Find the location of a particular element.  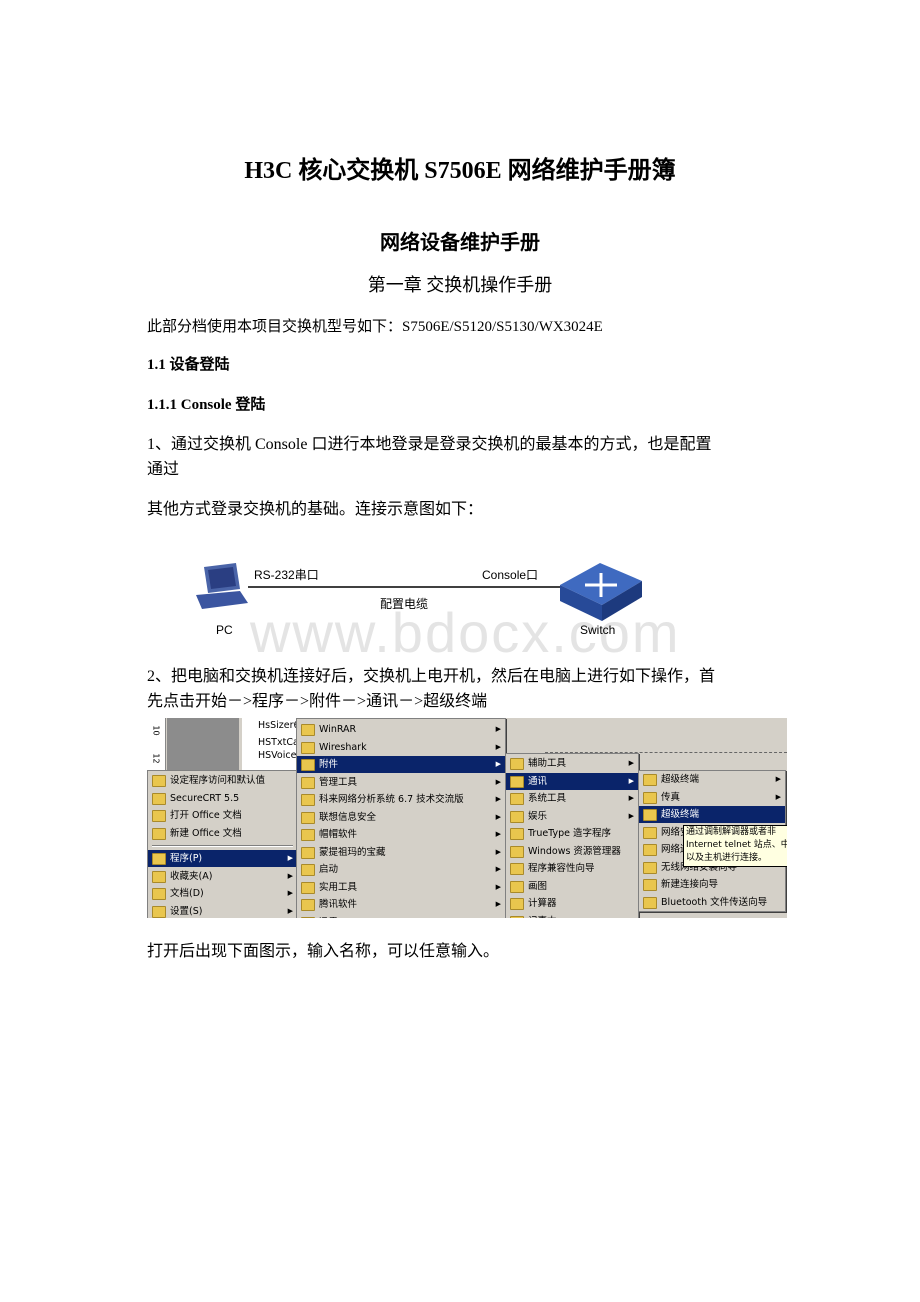

menu-item: Wireshark ▶ is located at coordinates (401, 747).